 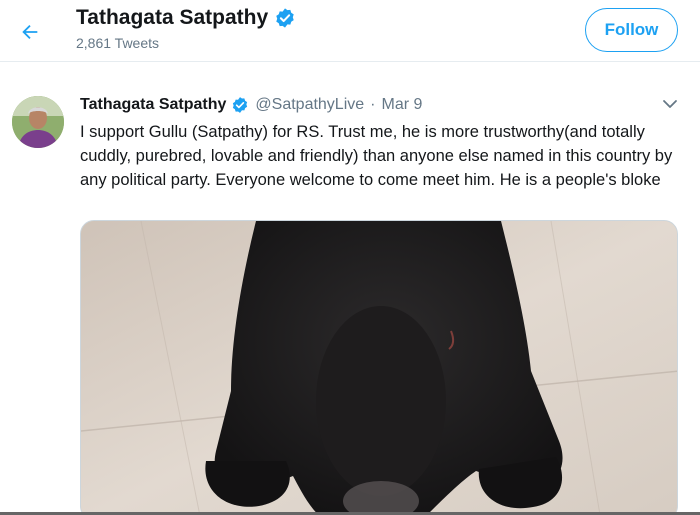 I want to click on profile-name-row: Tathagata Satpathy, so click(x=186, y=18).